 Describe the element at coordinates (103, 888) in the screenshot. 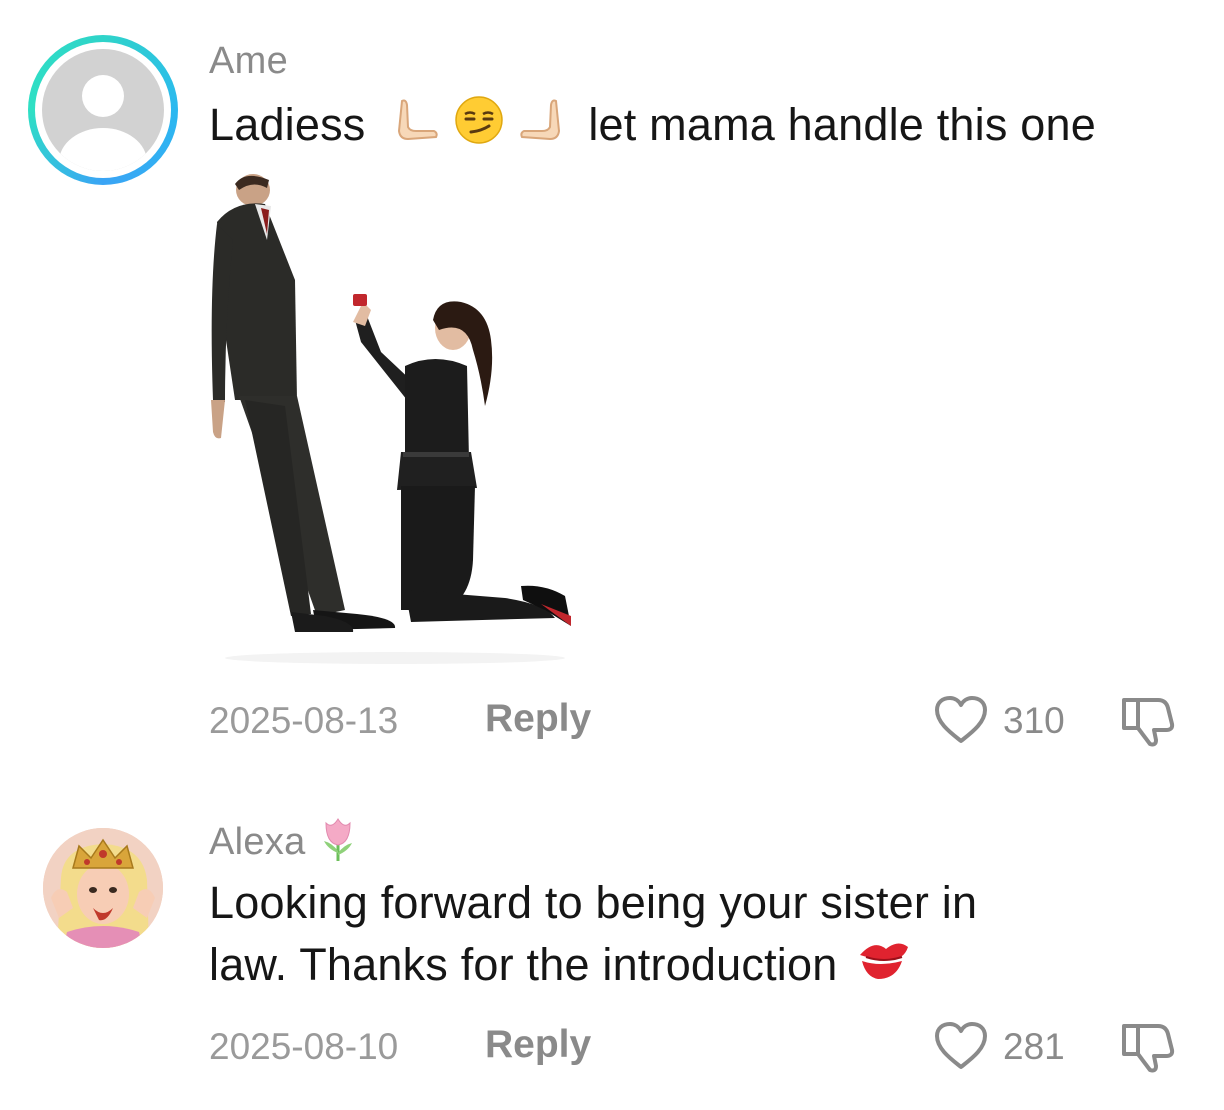

I see `avatar-alexa` at that location.